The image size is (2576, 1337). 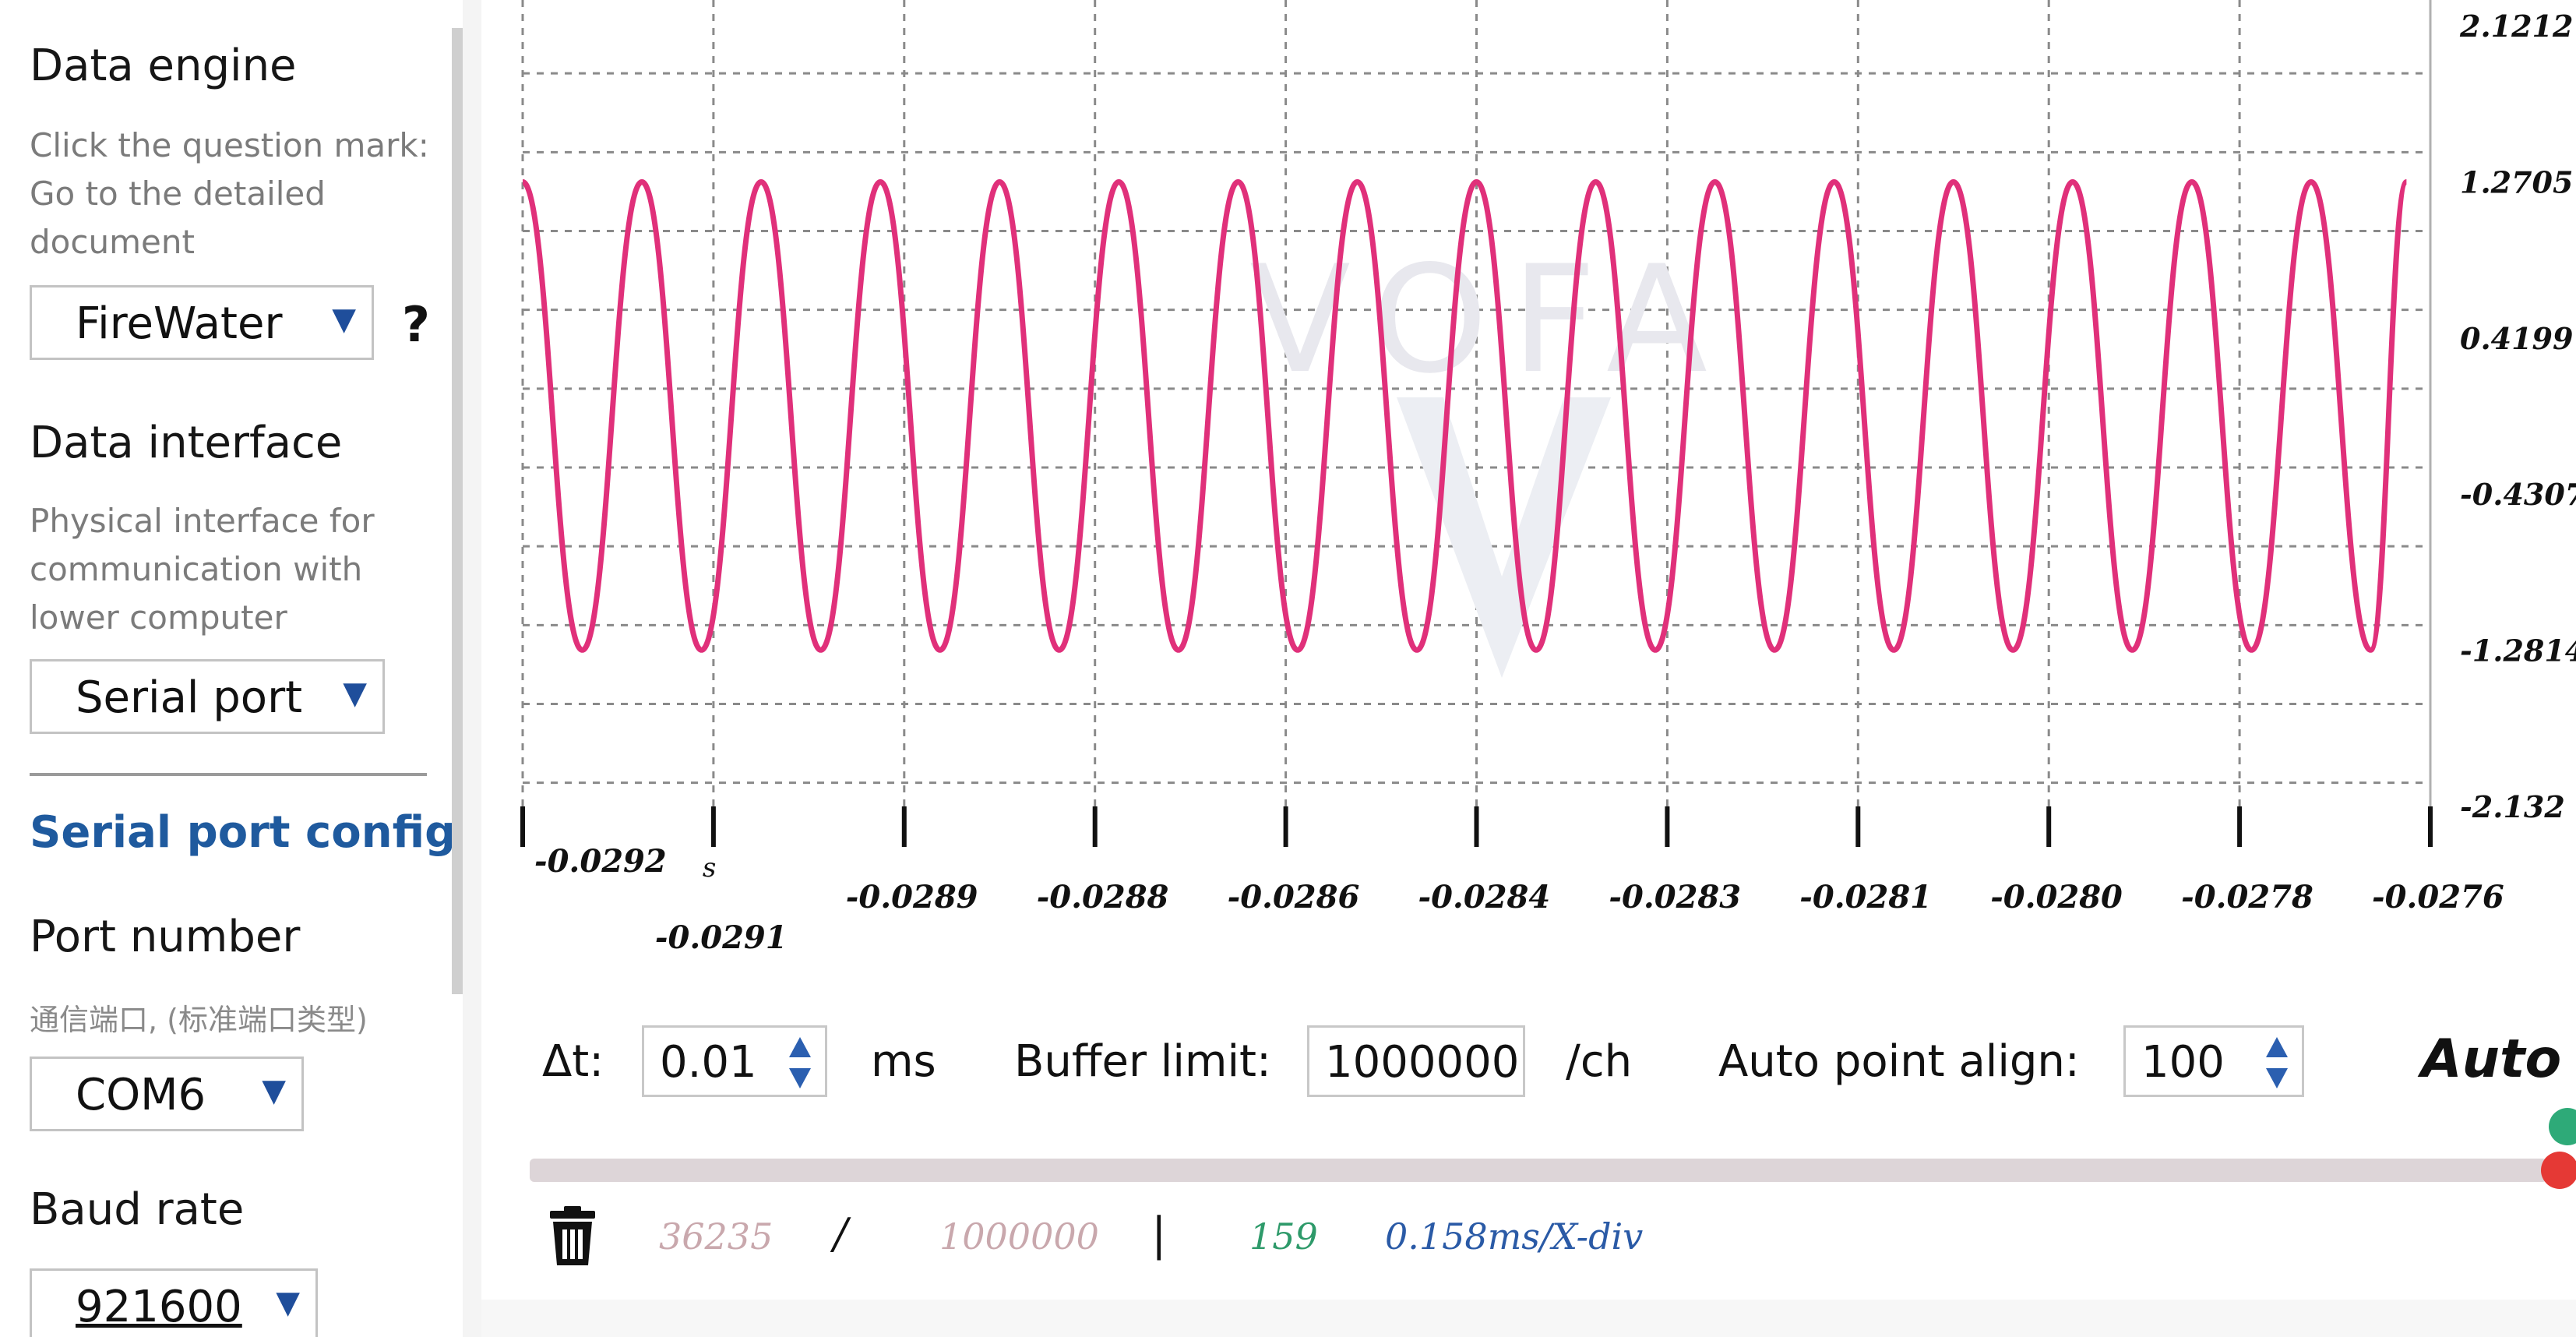 I want to click on dt-unit: ms, so click(x=903, y=1061).